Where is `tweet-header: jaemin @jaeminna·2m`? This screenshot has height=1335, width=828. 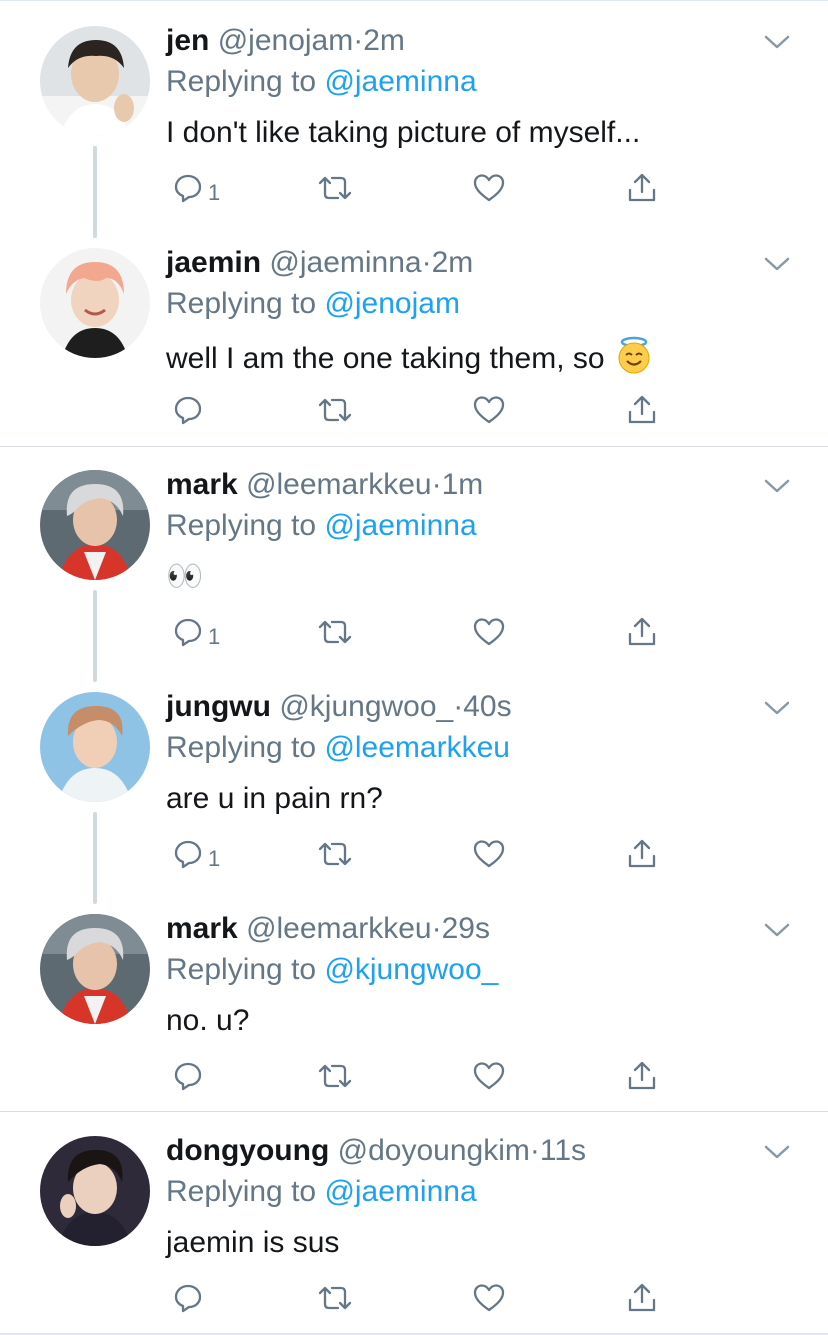 tweet-header: jaemin @jaeminna·2m is located at coordinates (319, 263).